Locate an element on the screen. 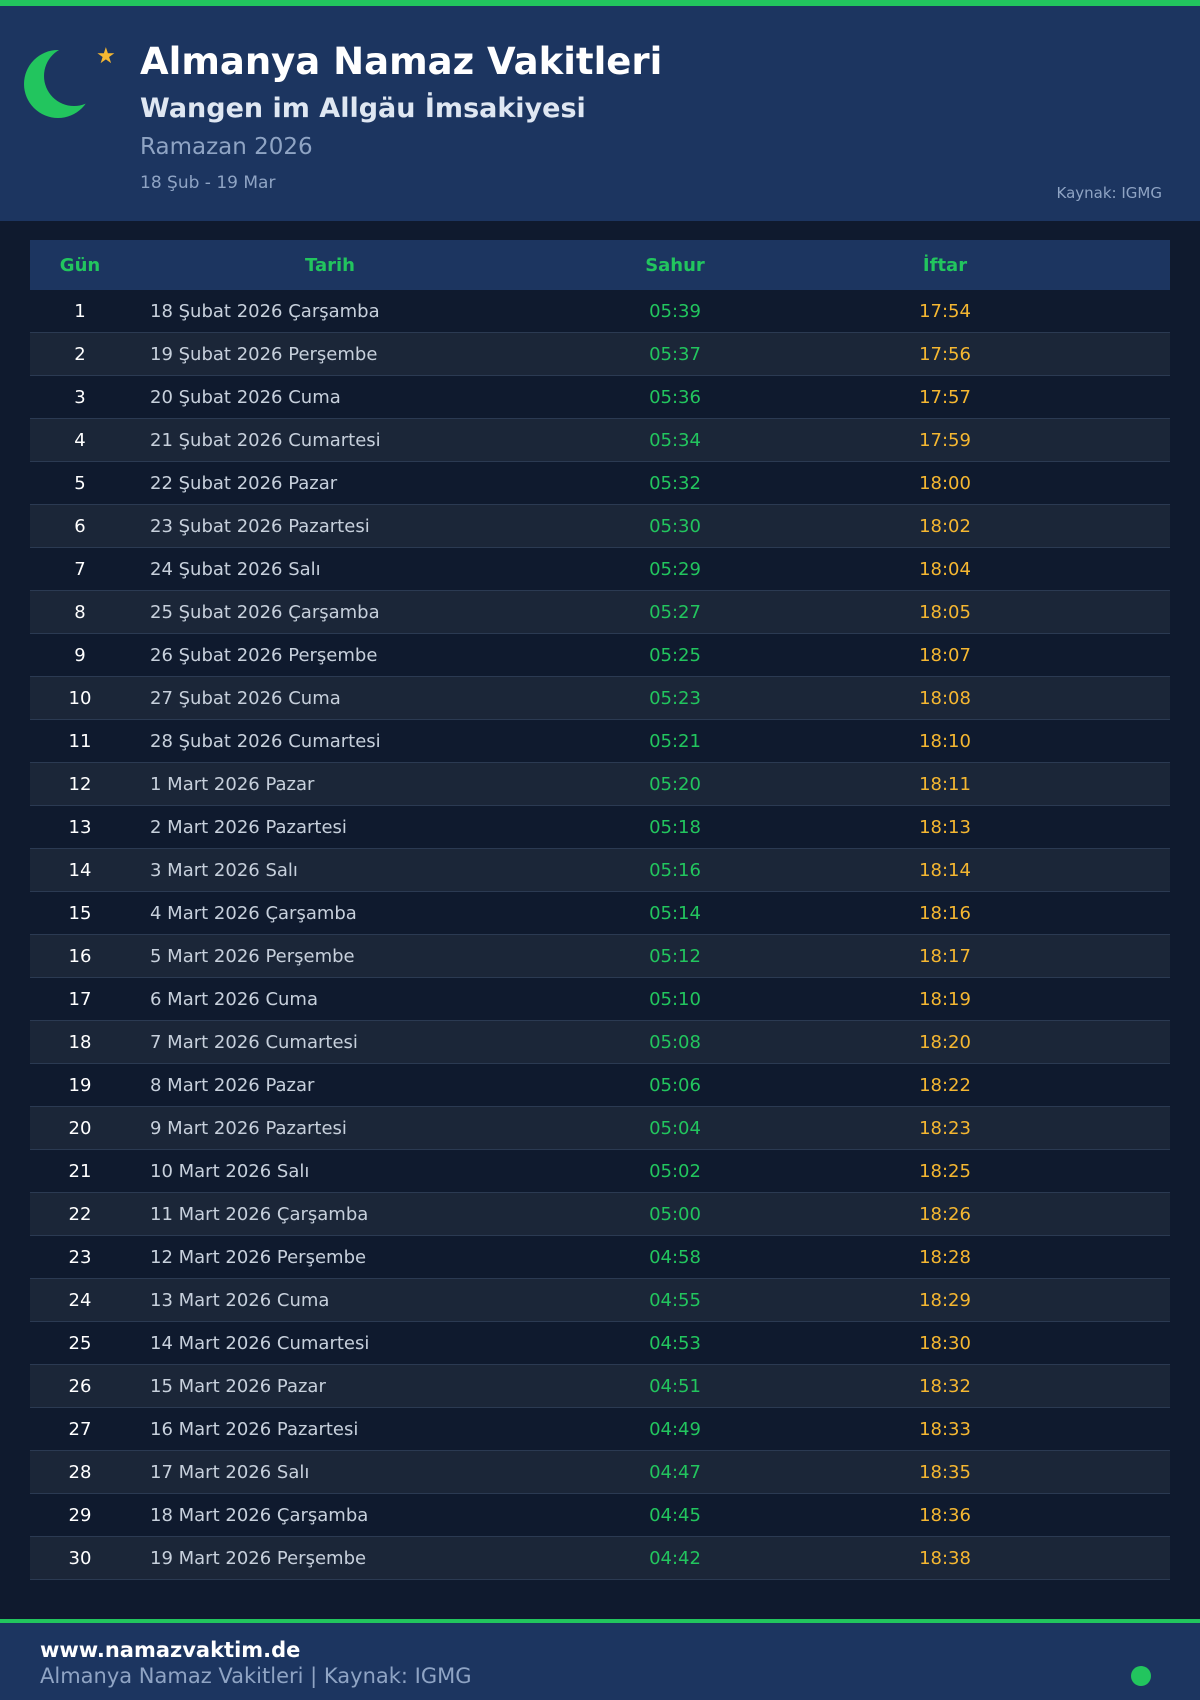 The width and height of the screenshot is (1200, 1700). iftar-time: 18:26 is located at coordinates (945, 1214).